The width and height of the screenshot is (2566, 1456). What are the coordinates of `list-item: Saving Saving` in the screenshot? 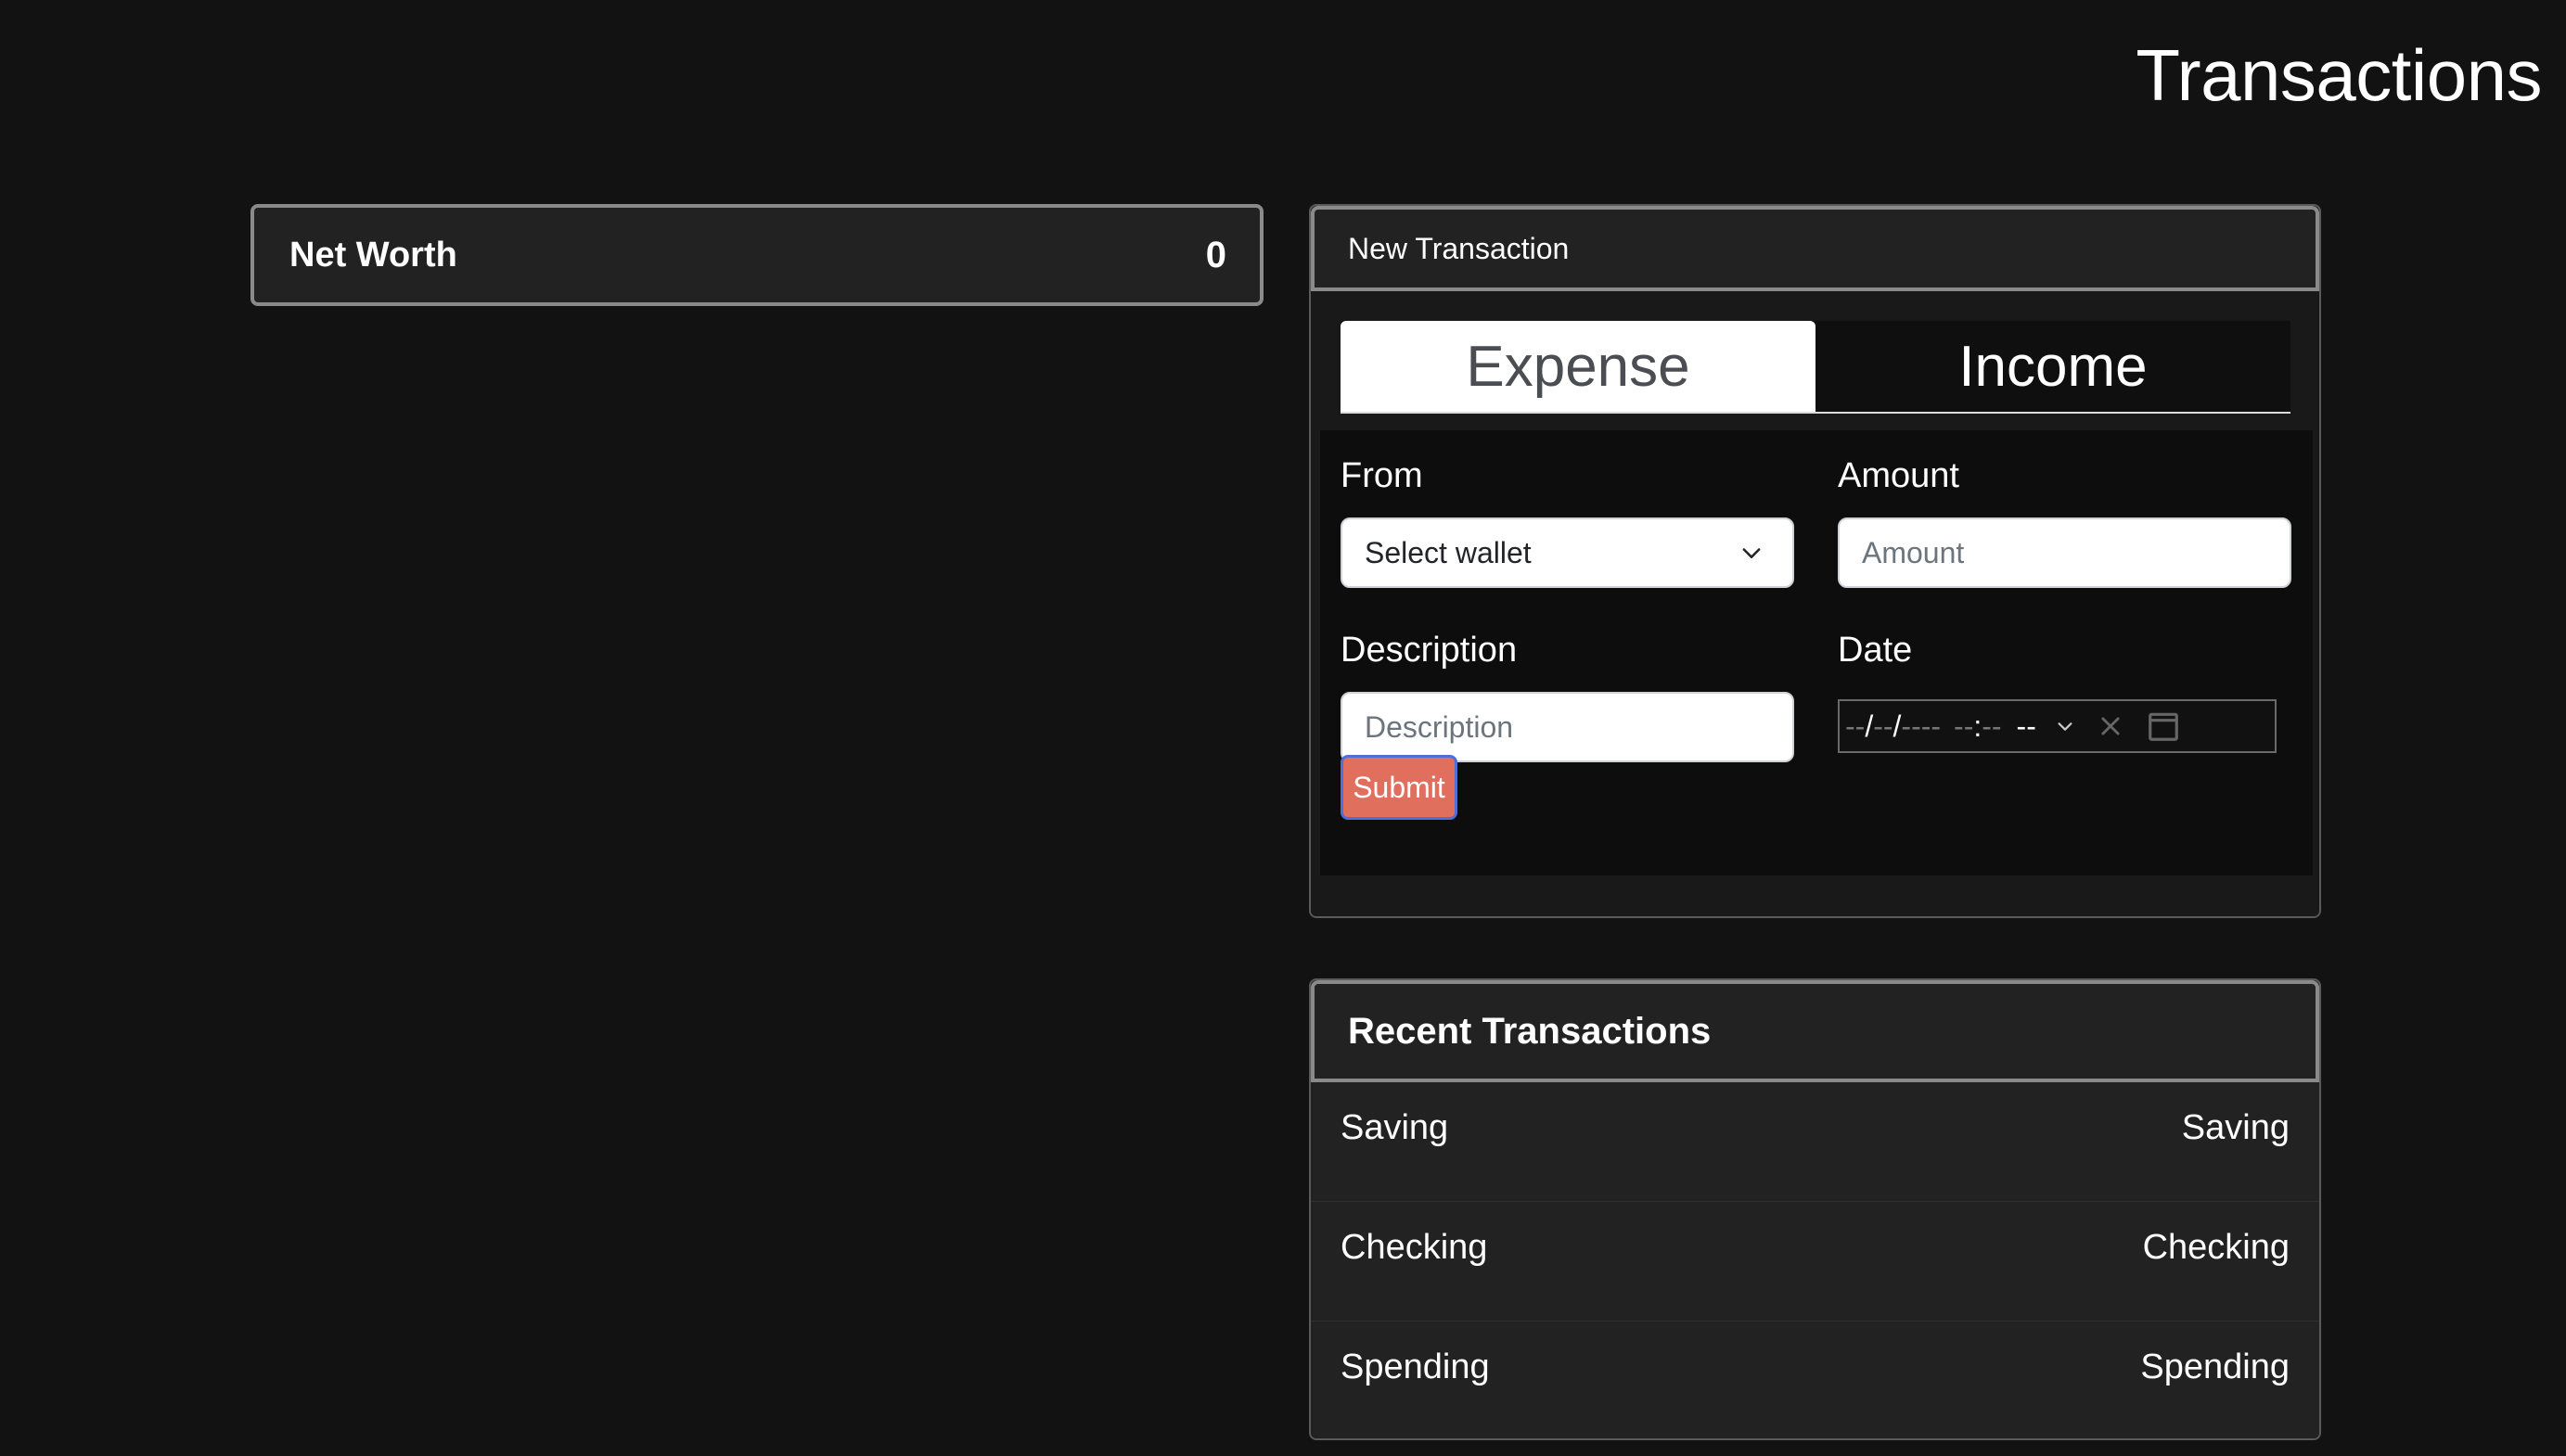 It's located at (1815, 1142).